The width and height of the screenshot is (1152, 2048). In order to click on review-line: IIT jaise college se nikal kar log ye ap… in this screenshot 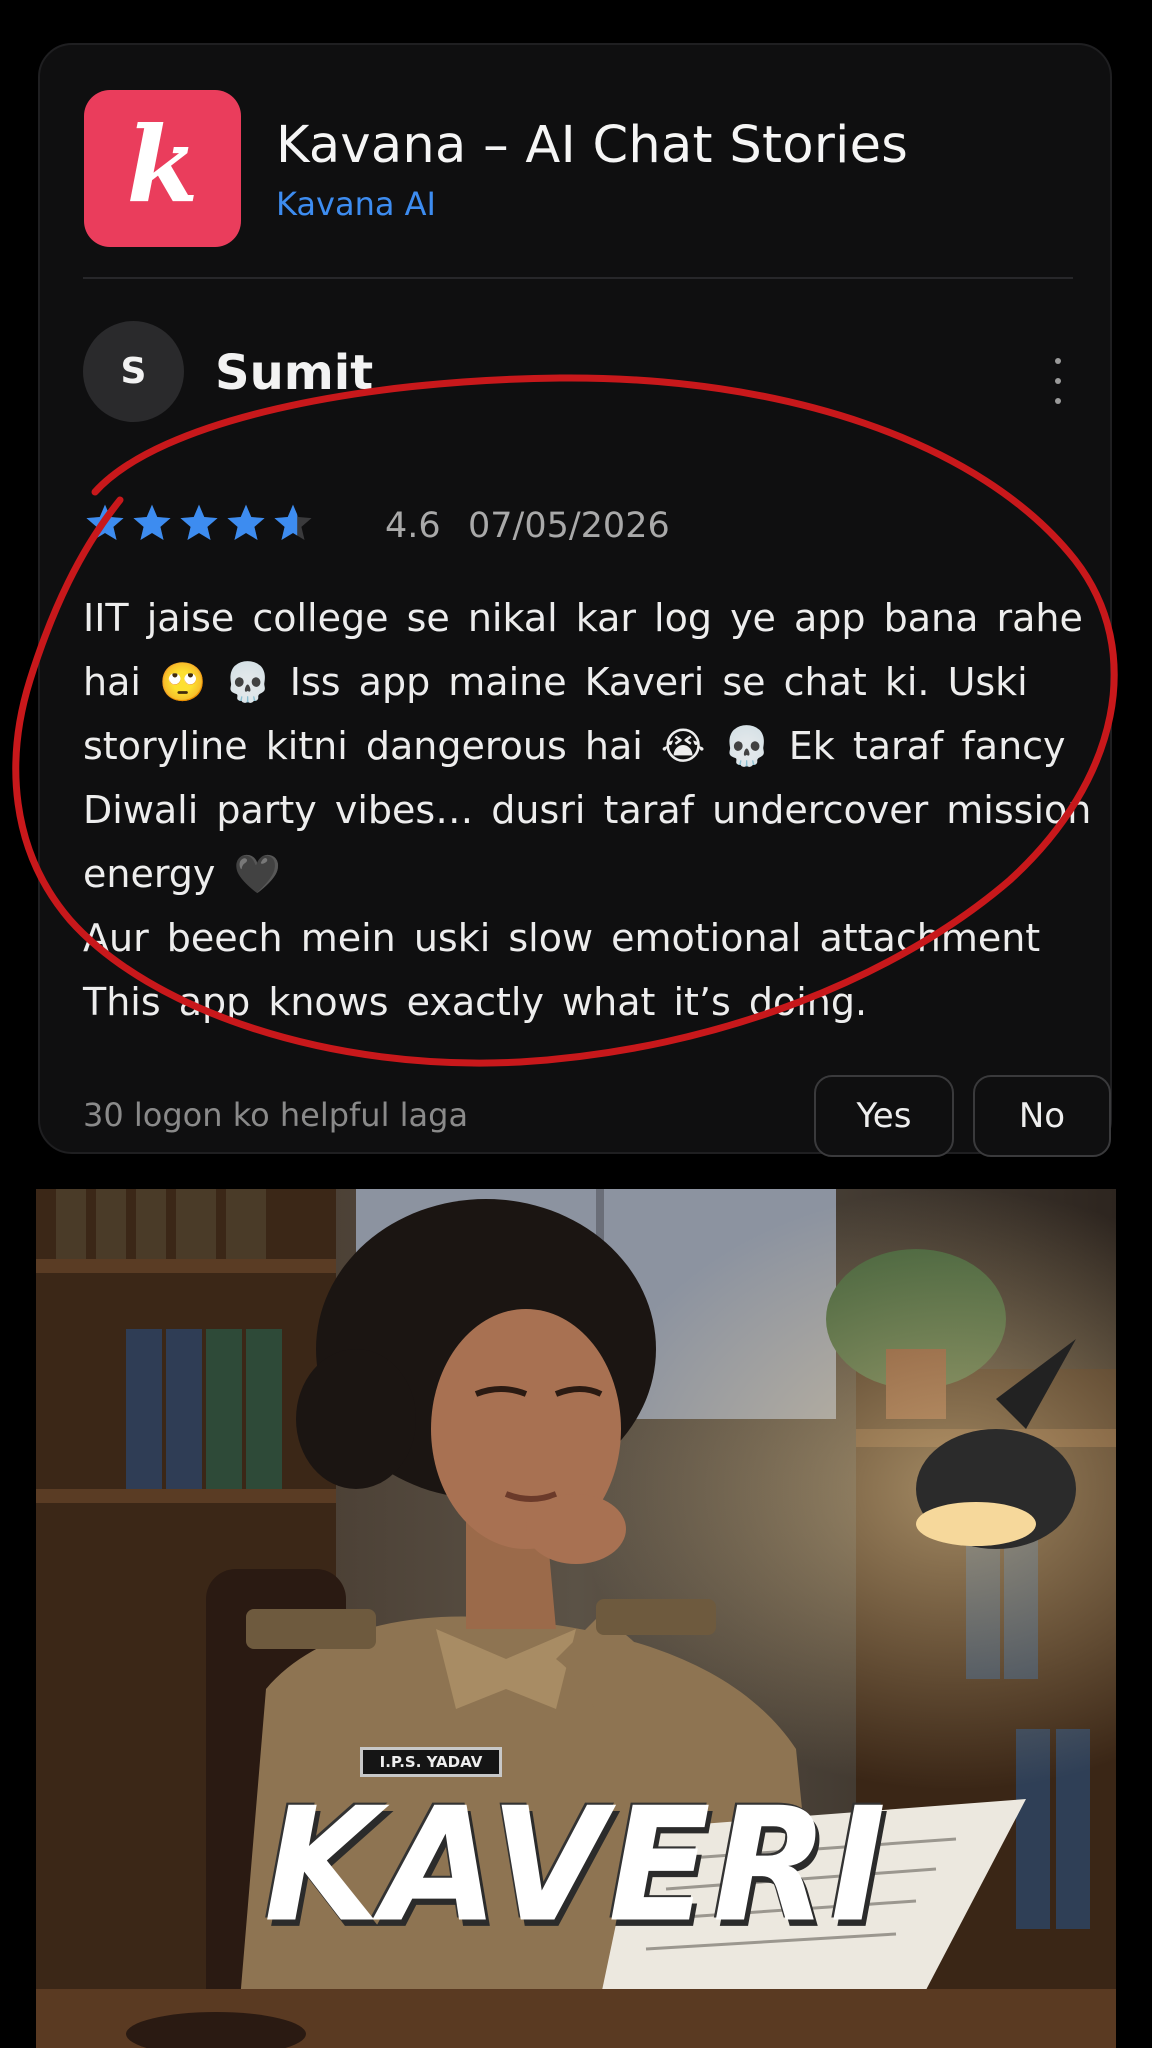, I will do `click(583, 618)`.